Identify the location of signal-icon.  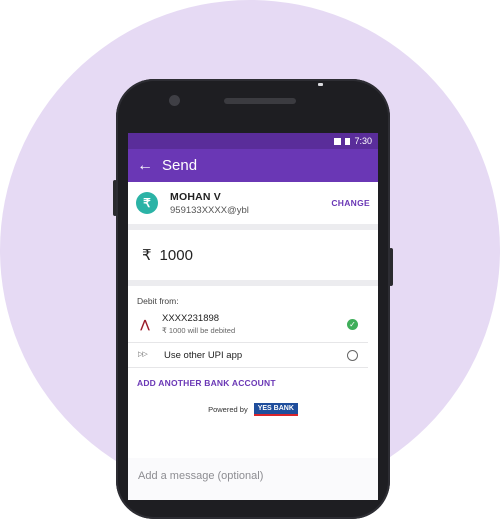
(338, 141).